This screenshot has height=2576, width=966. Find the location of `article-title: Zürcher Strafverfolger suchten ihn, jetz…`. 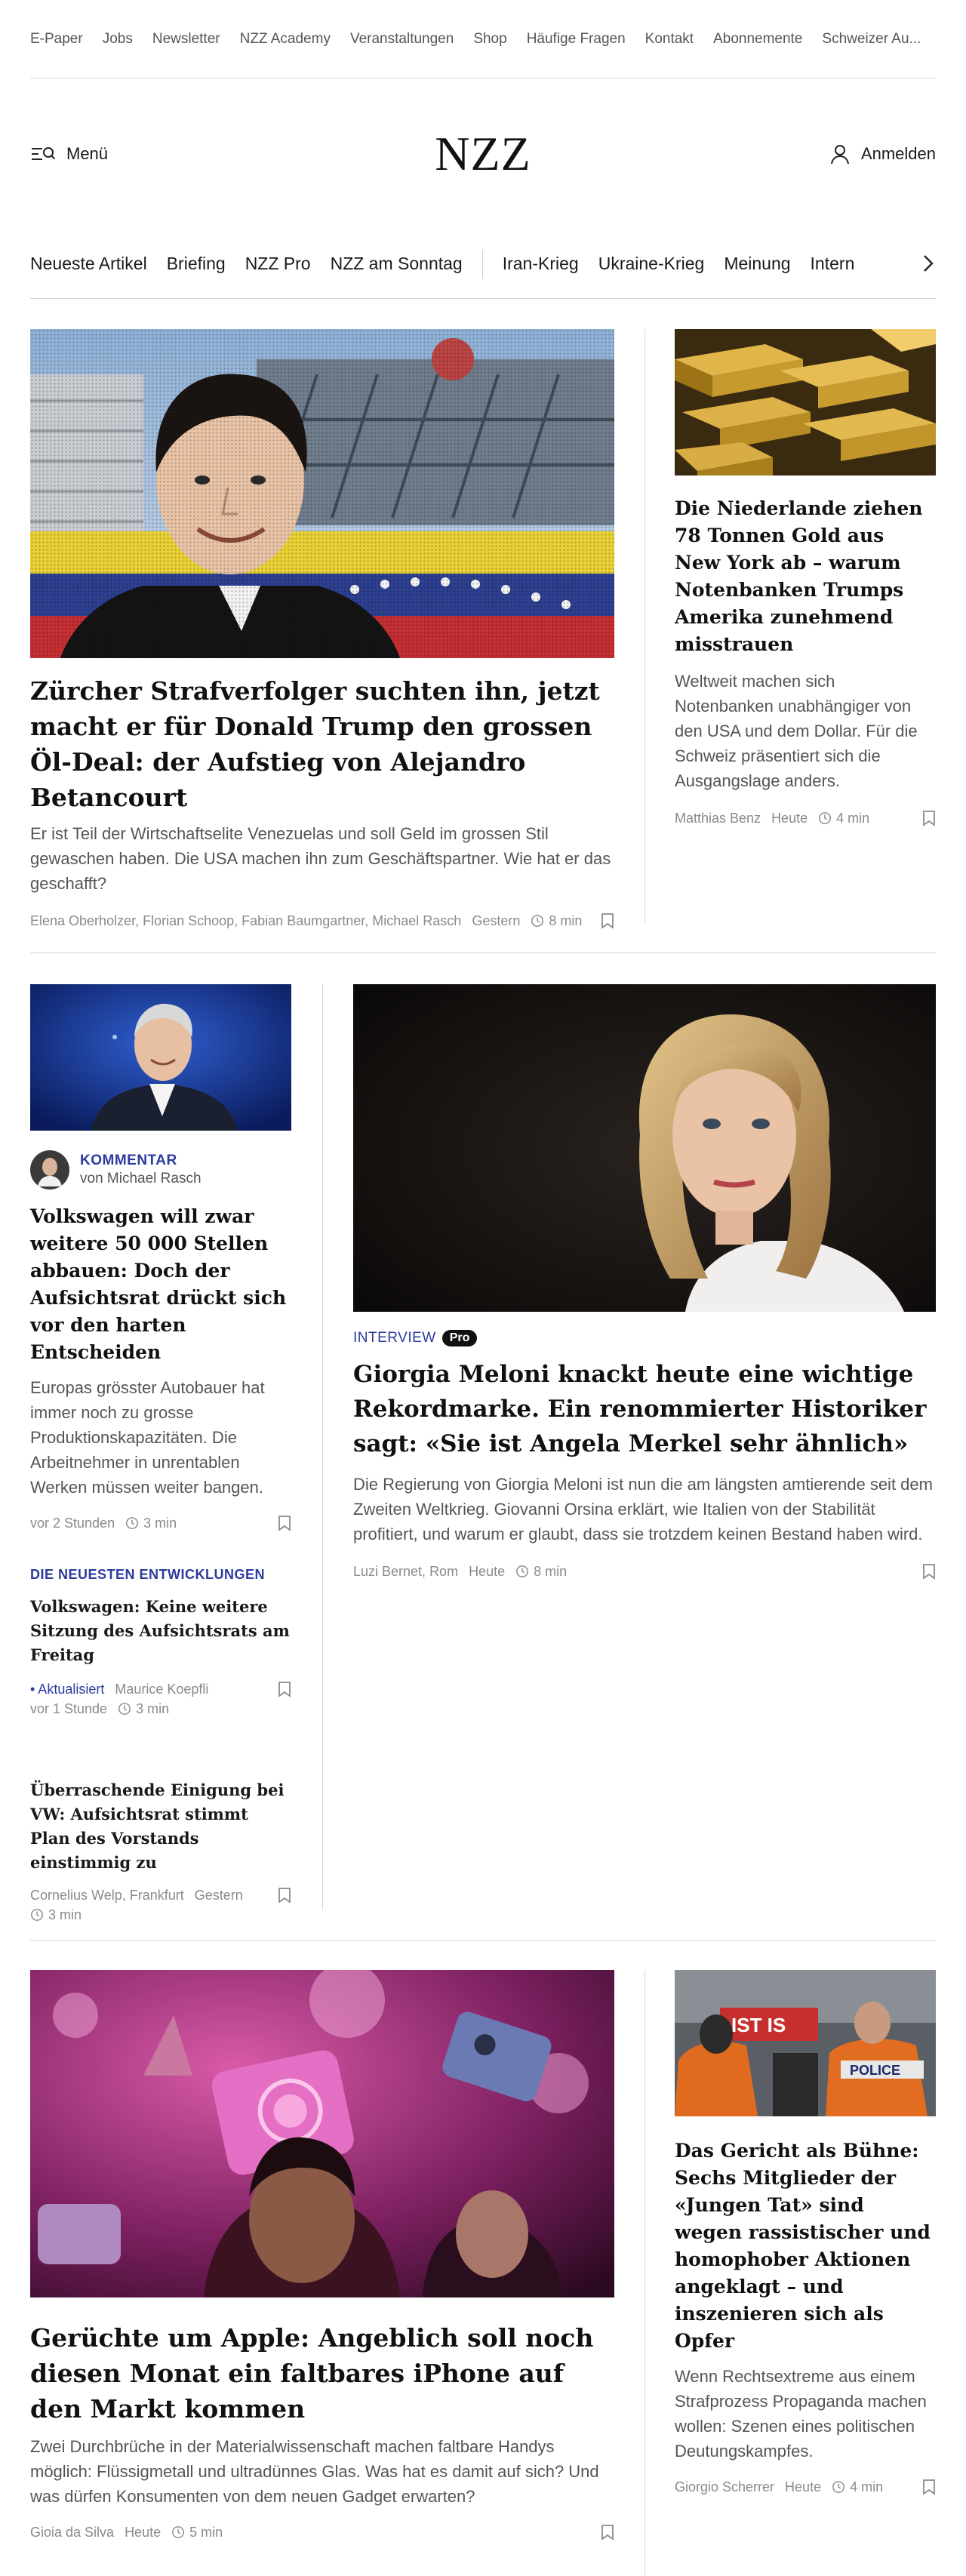

article-title: Zürcher Strafverfolger suchten ihn, jetz… is located at coordinates (322, 744).